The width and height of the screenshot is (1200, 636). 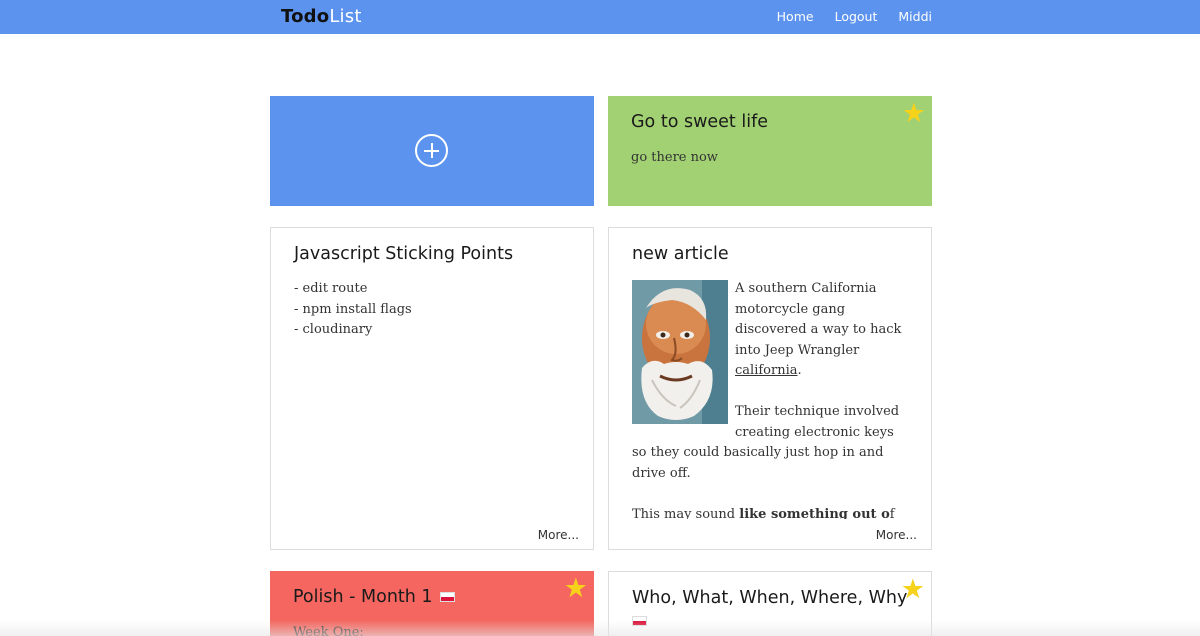 I want to click on todo-card-polish: ★ Polish - Month 1 Week One:, so click(x=432, y=603).